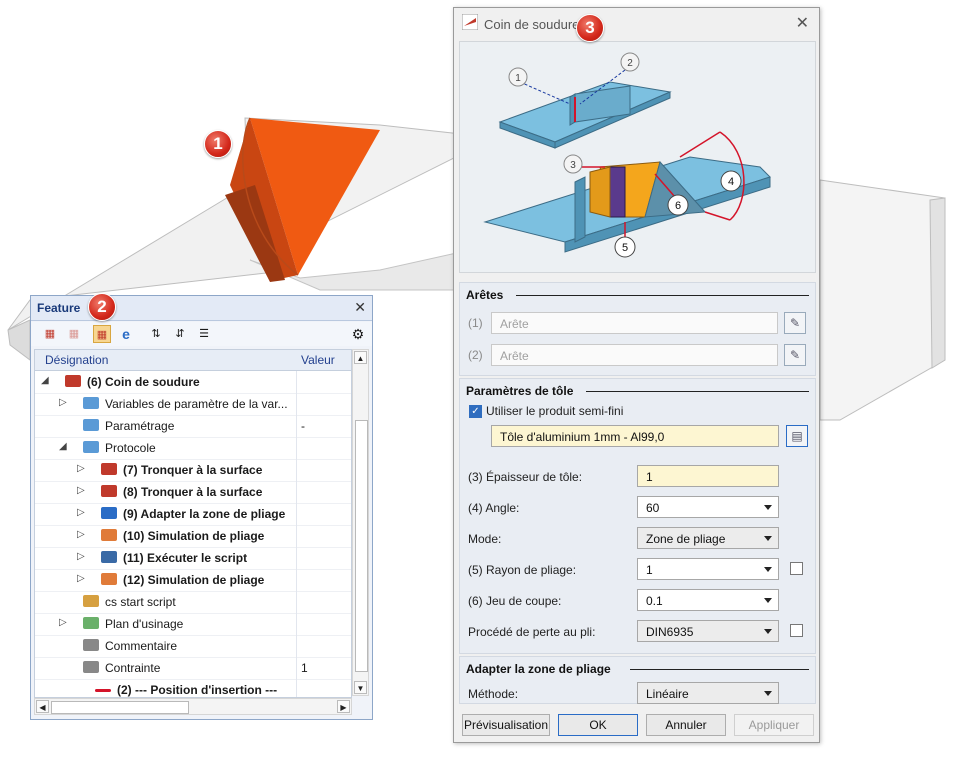 The image size is (970, 770). Describe the element at coordinates (475, 355) in the screenshot. I see `edge2-label: (2)` at that location.